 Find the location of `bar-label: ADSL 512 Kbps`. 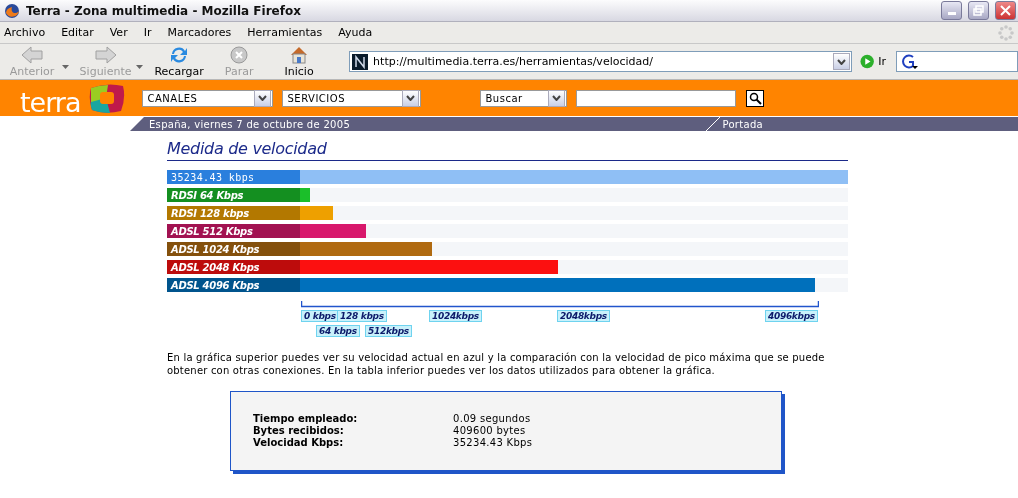

bar-label: ADSL 512 Kbps is located at coordinates (233, 231).